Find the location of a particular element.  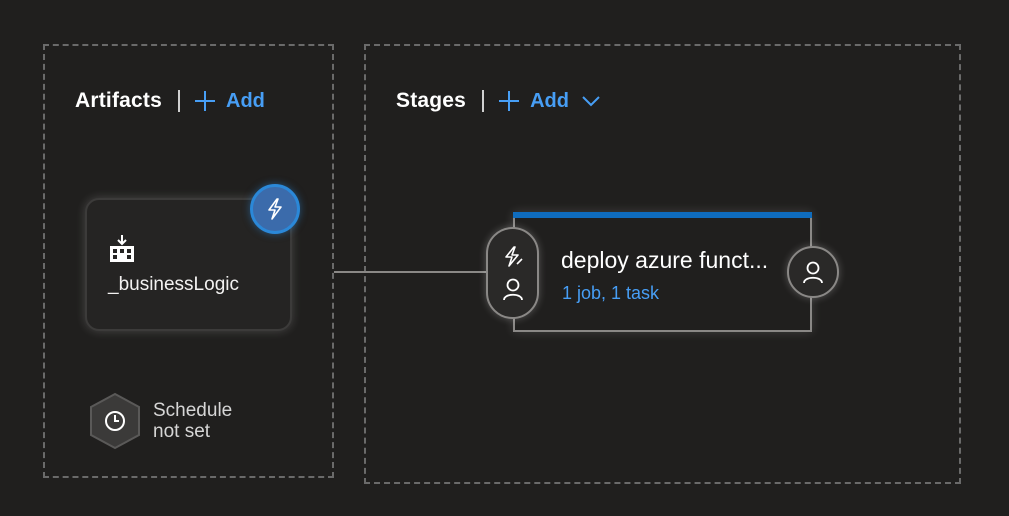

post-deployment-conditions is located at coordinates (813, 272).